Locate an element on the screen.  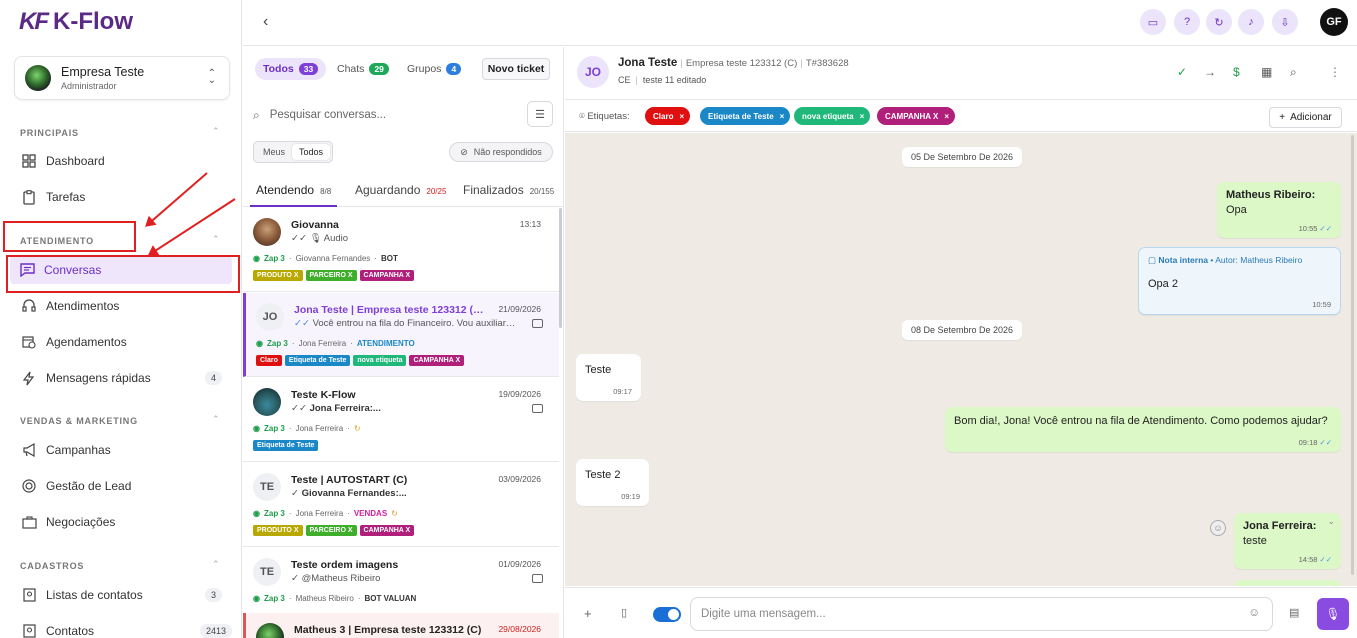
conversation-name: Jona Teste | Empresa teste 123312 (C) is located at coordinates (389, 310).